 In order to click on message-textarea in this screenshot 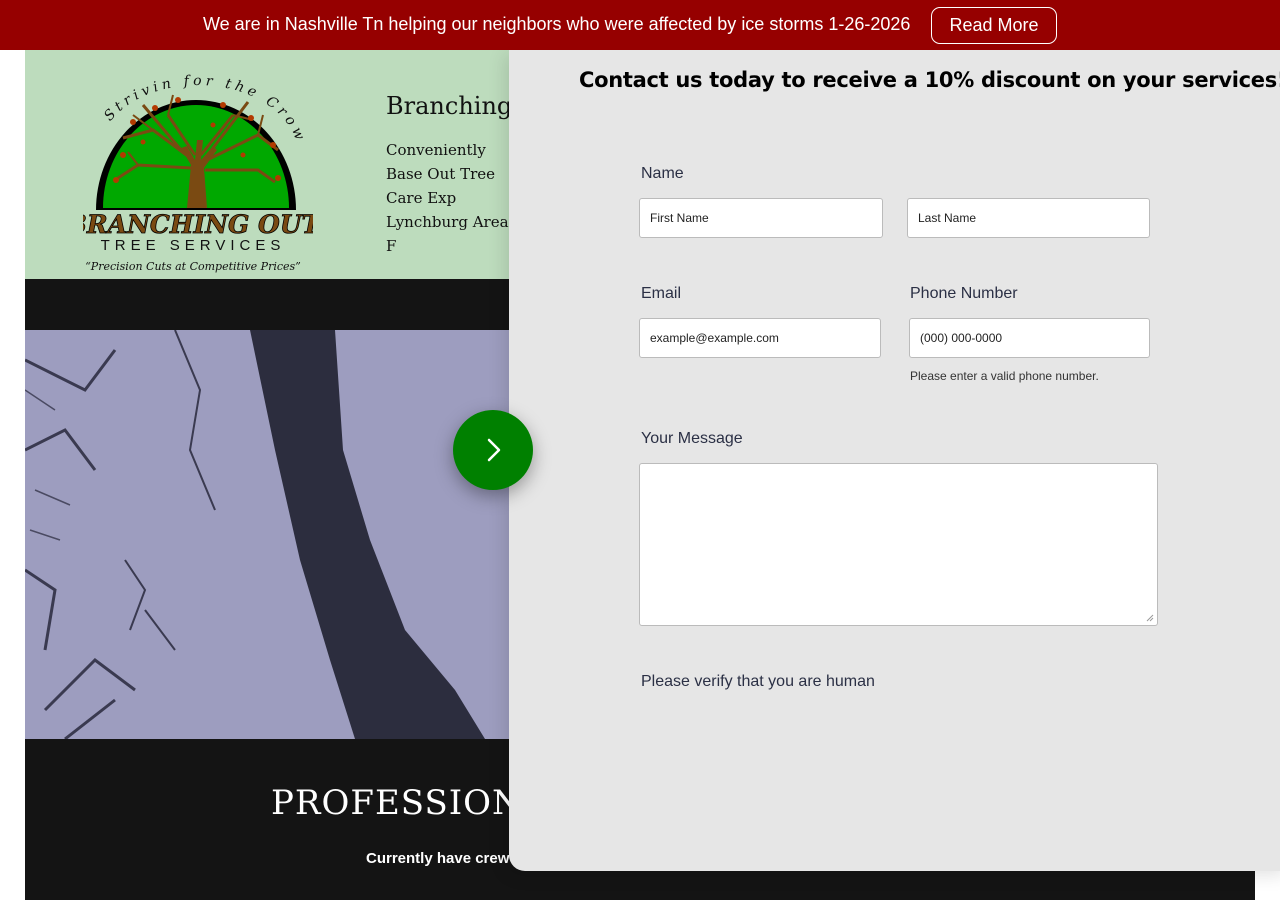, I will do `click(898, 544)`.